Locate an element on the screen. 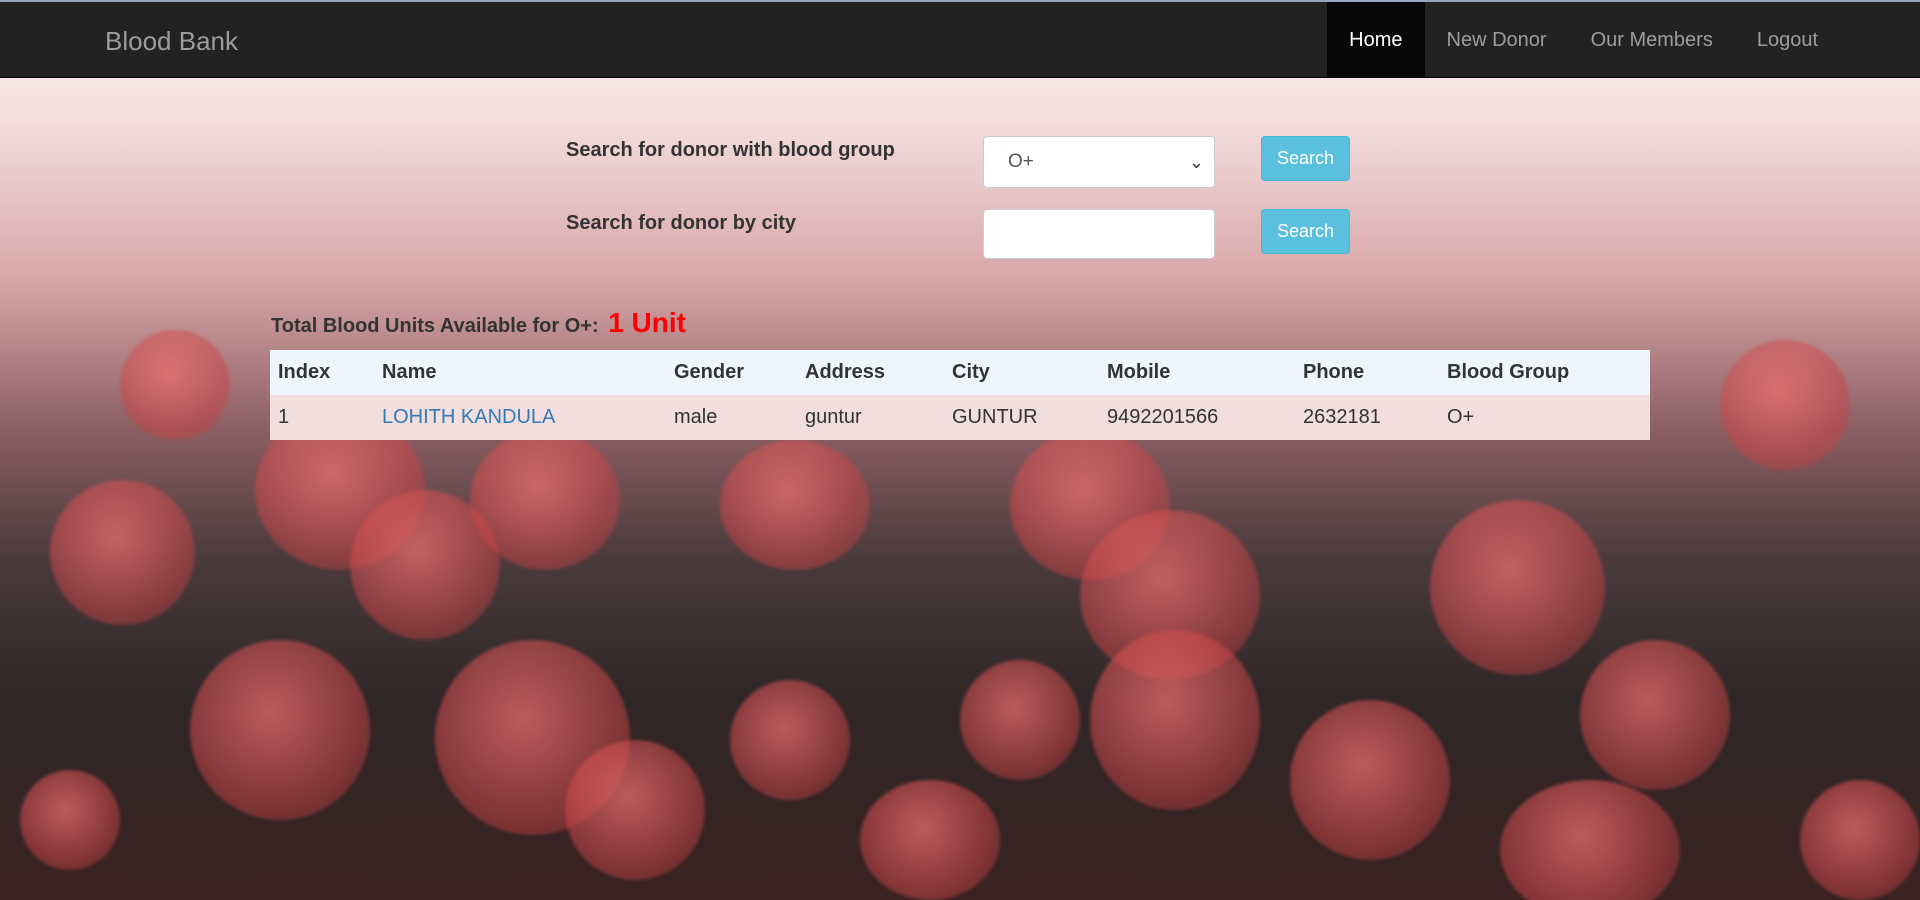 Image resolution: width=1920 pixels, height=900 pixels. column-header-index: Index is located at coordinates (322, 372).